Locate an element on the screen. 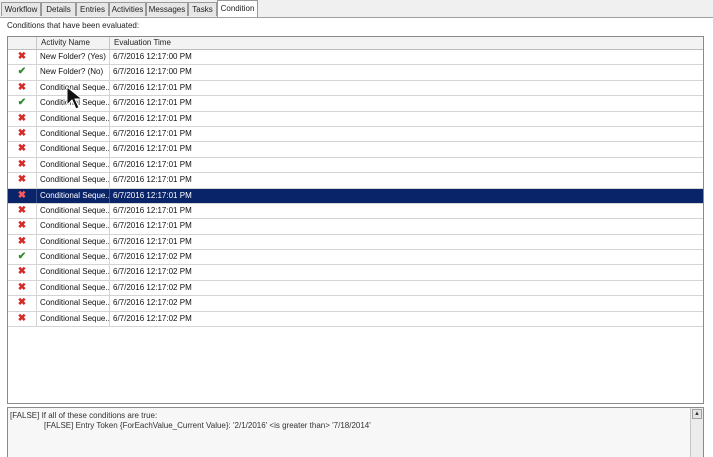 The image size is (713, 457). mouse-pointer-icon is located at coordinates (75, 98).